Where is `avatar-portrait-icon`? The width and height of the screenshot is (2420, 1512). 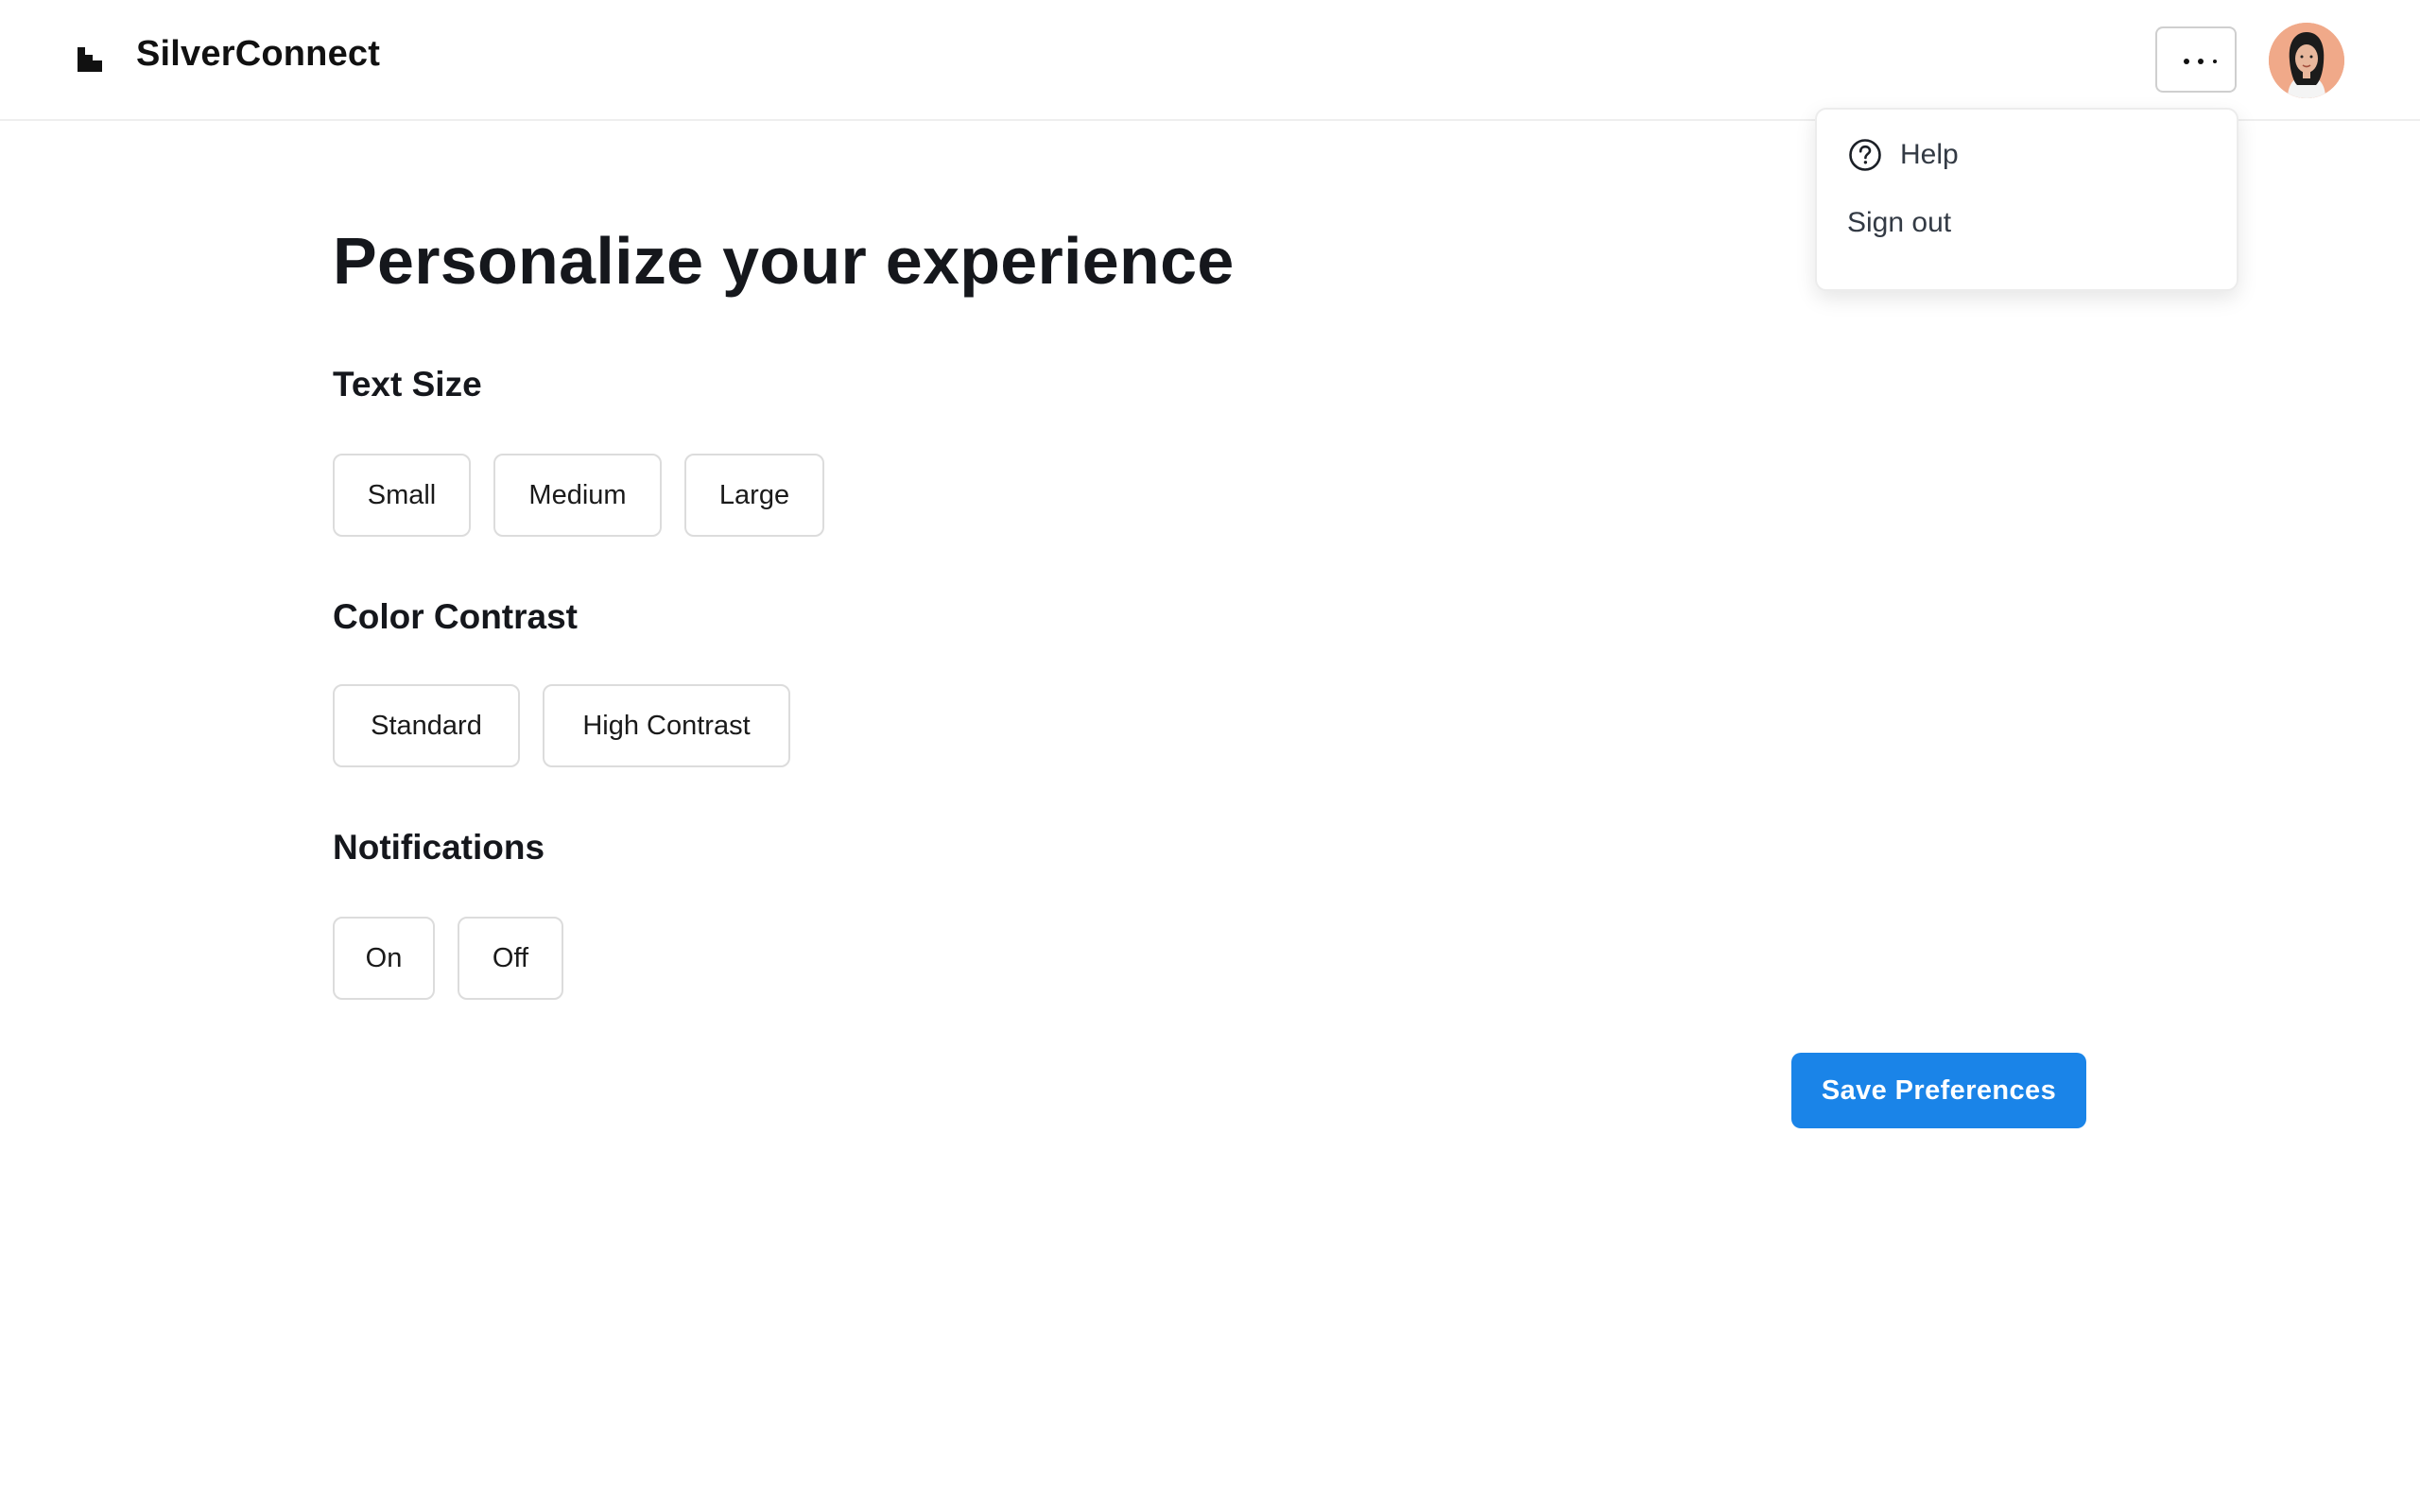
avatar-portrait-icon is located at coordinates (2306, 60).